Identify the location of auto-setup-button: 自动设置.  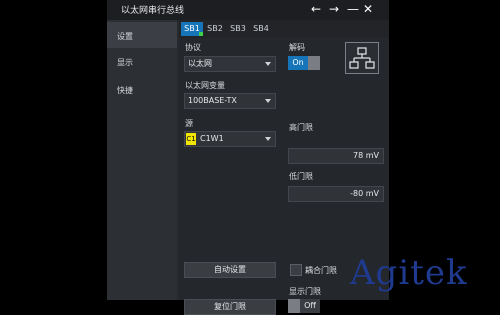
(230, 270).